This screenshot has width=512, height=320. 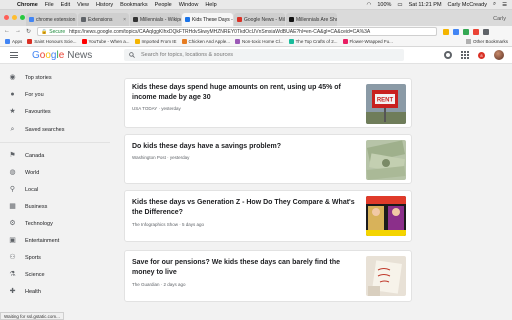 I want to click on menu-list-icon: ☰, so click(x=504, y=5).